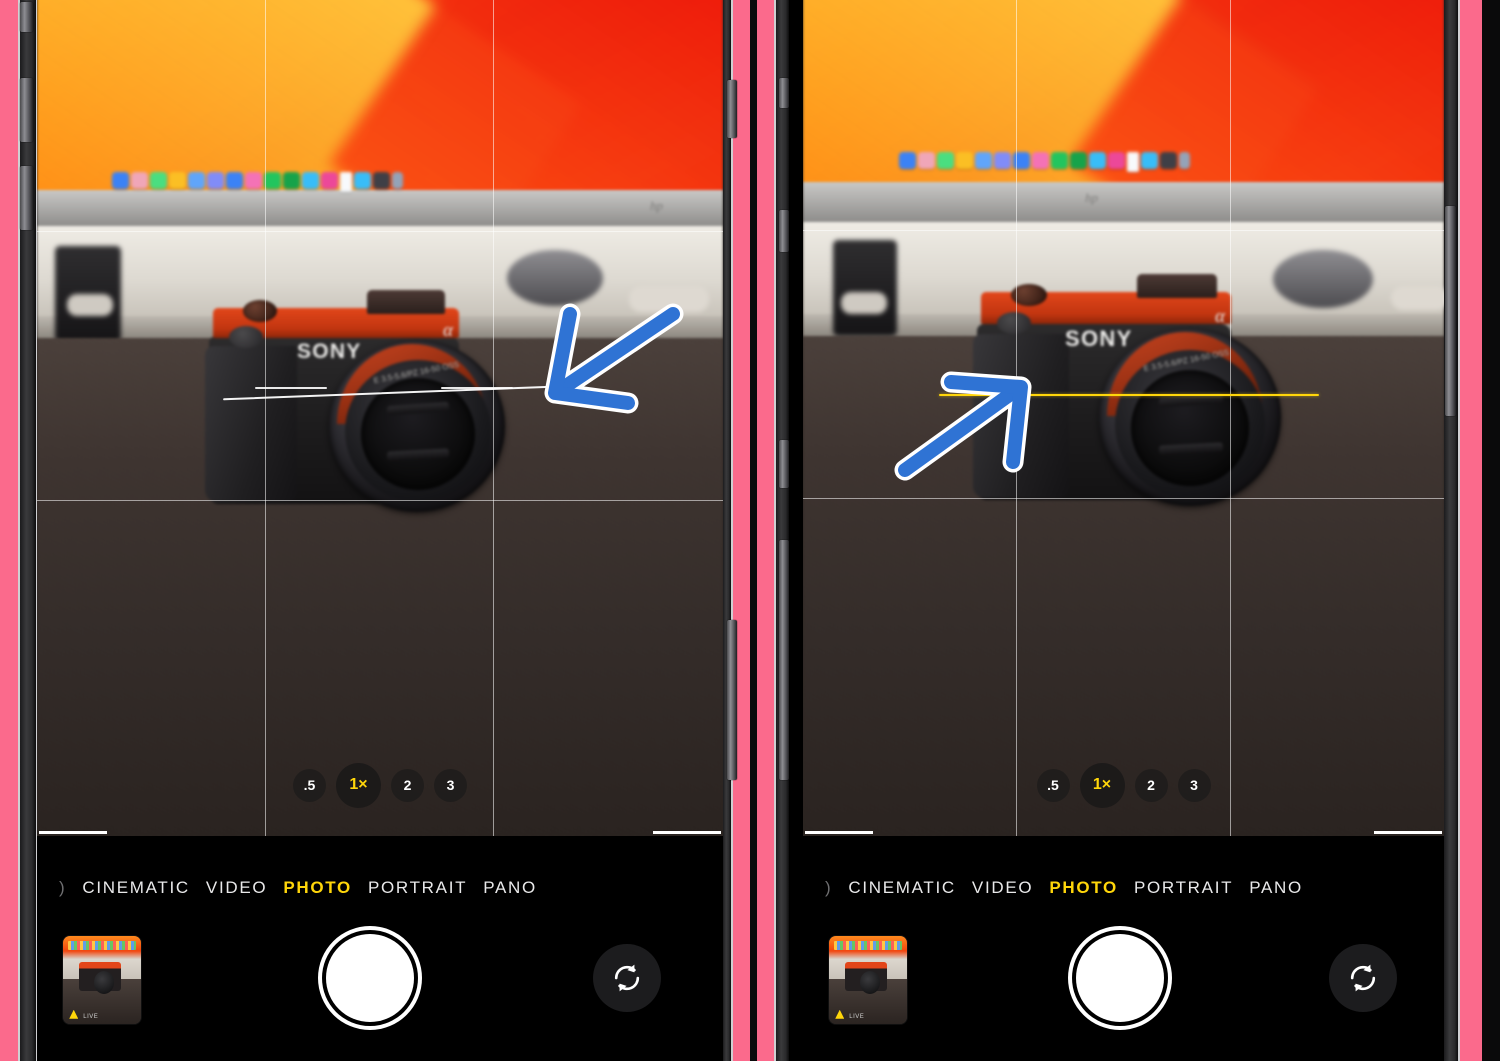 The image size is (1500, 1061). I want to click on phone-left-bezel-edge, so click(36, 530).